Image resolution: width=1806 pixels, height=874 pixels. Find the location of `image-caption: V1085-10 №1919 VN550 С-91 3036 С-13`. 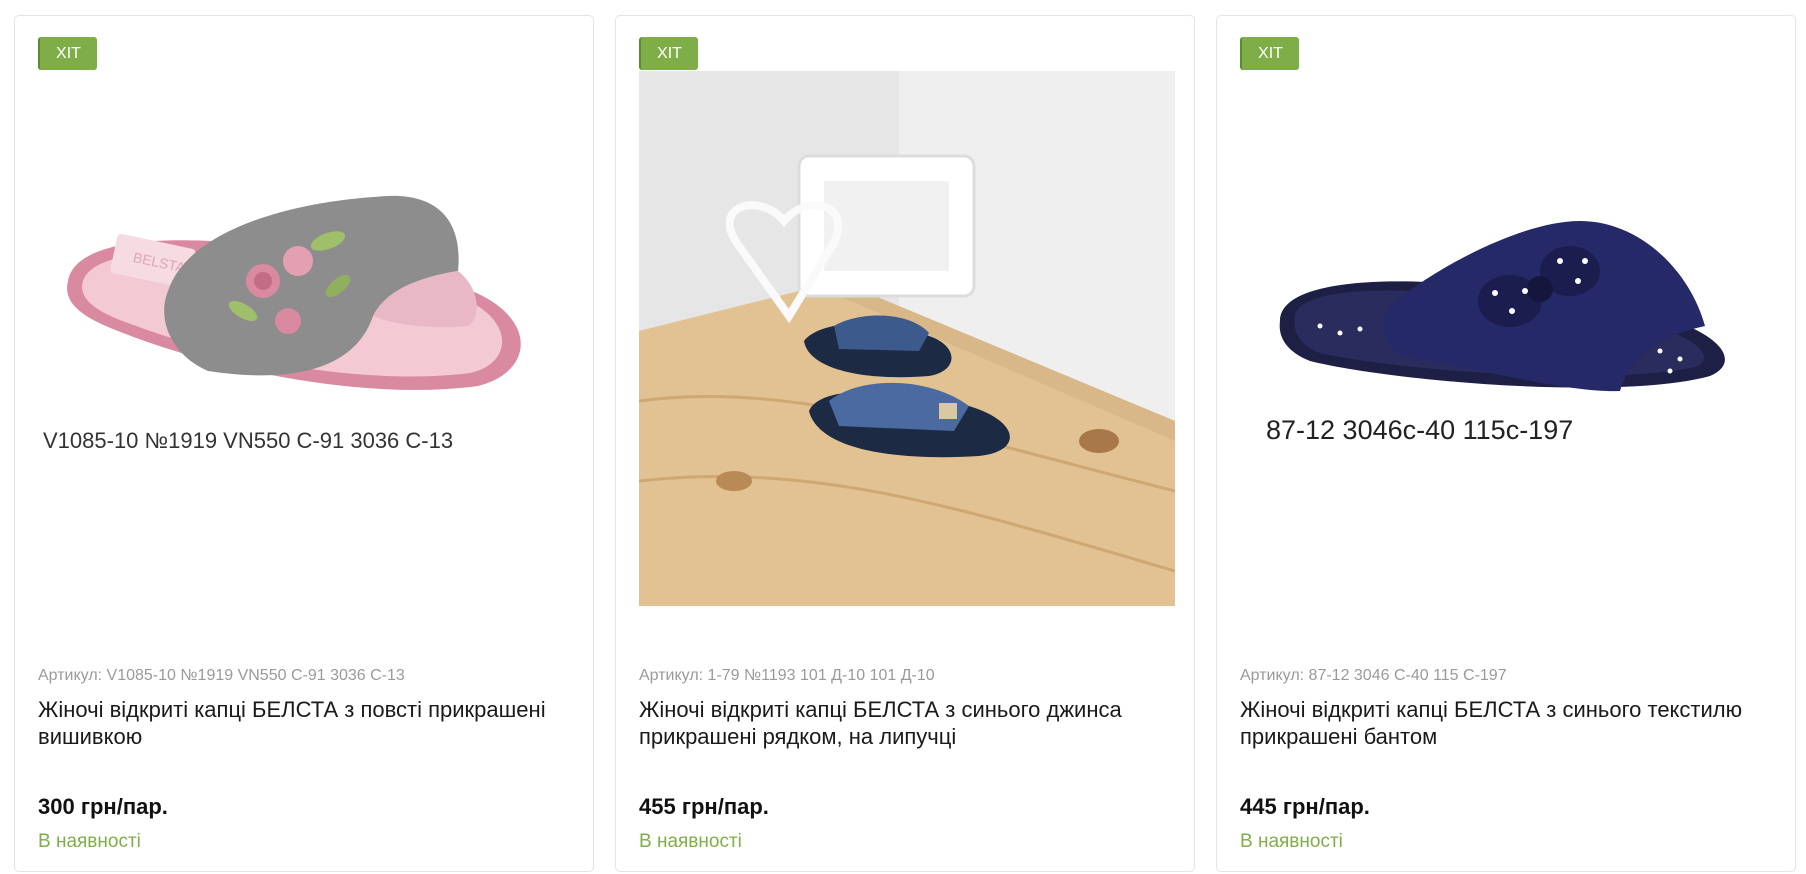

image-caption: V1085-10 №1919 VN550 С-91 3036 С-13 is located at coordinates (248, 440).